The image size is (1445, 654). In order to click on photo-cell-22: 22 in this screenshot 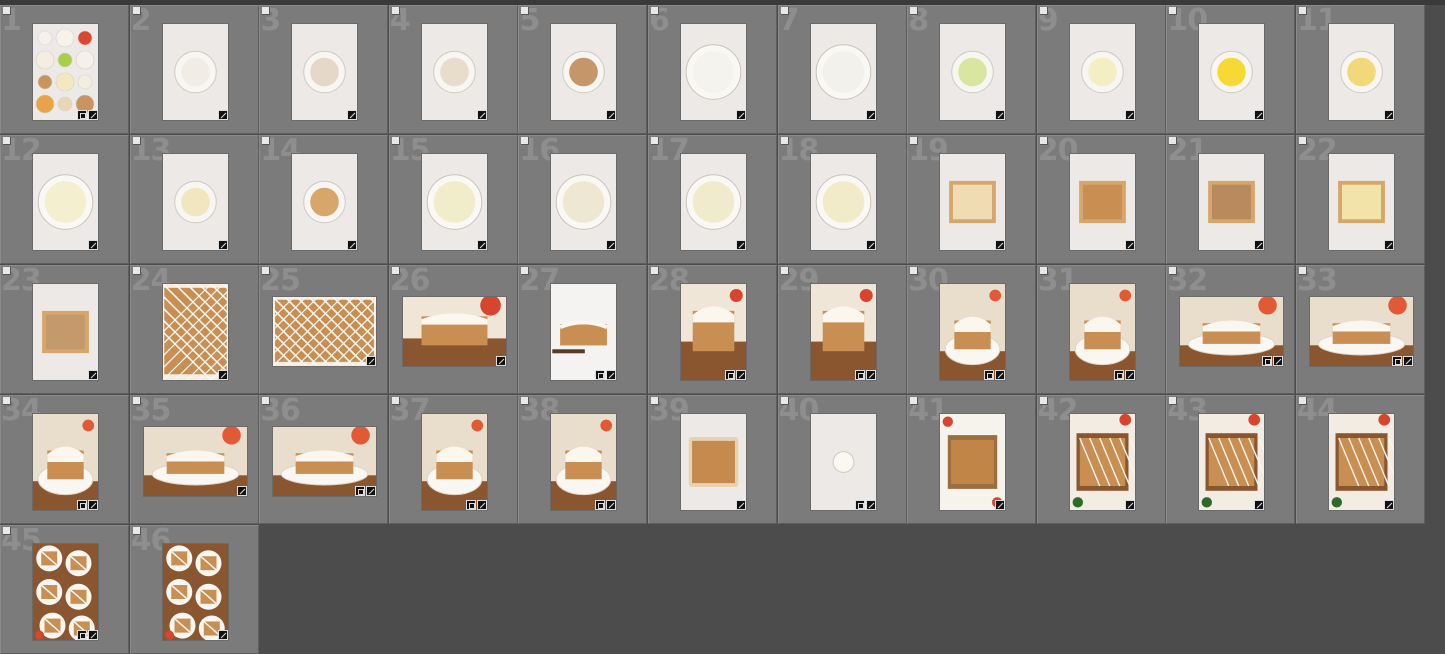, I will do `click(1360, 199)`.